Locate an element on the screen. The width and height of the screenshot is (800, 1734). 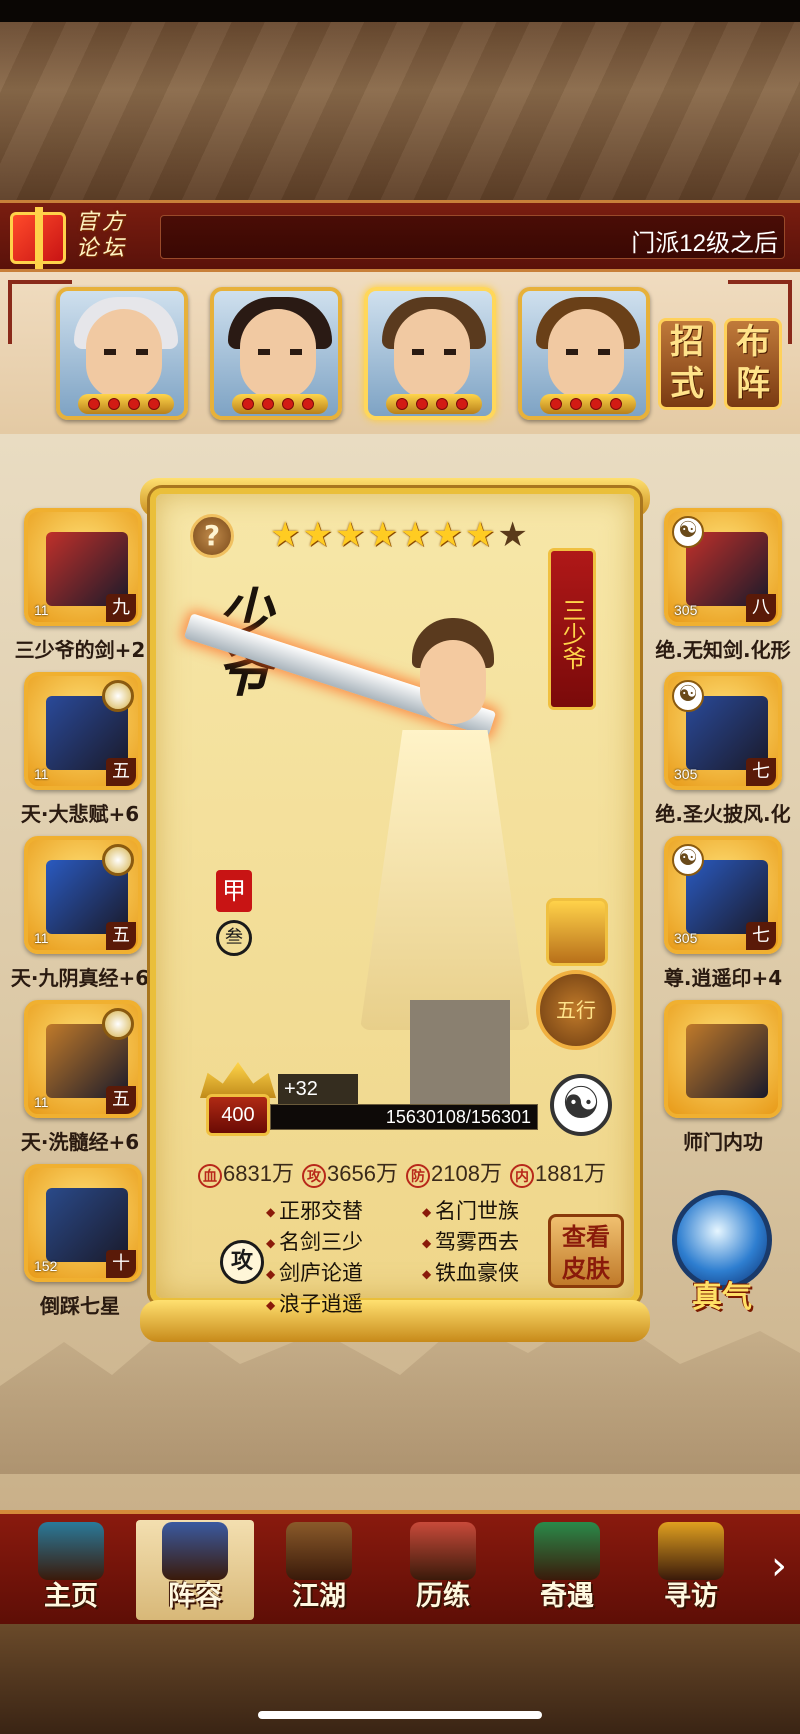
right-equip-slot-2: ☯ 305 七 is located at coordinates (723, 731).